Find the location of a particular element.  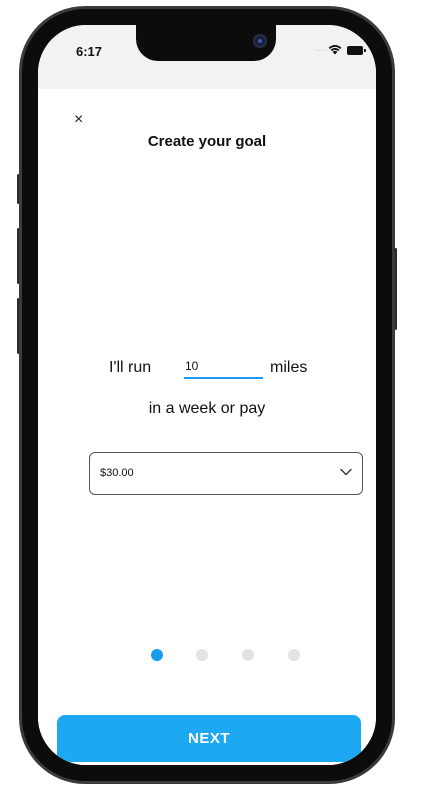

unit-label: miles is located at coordinates (289, 367).